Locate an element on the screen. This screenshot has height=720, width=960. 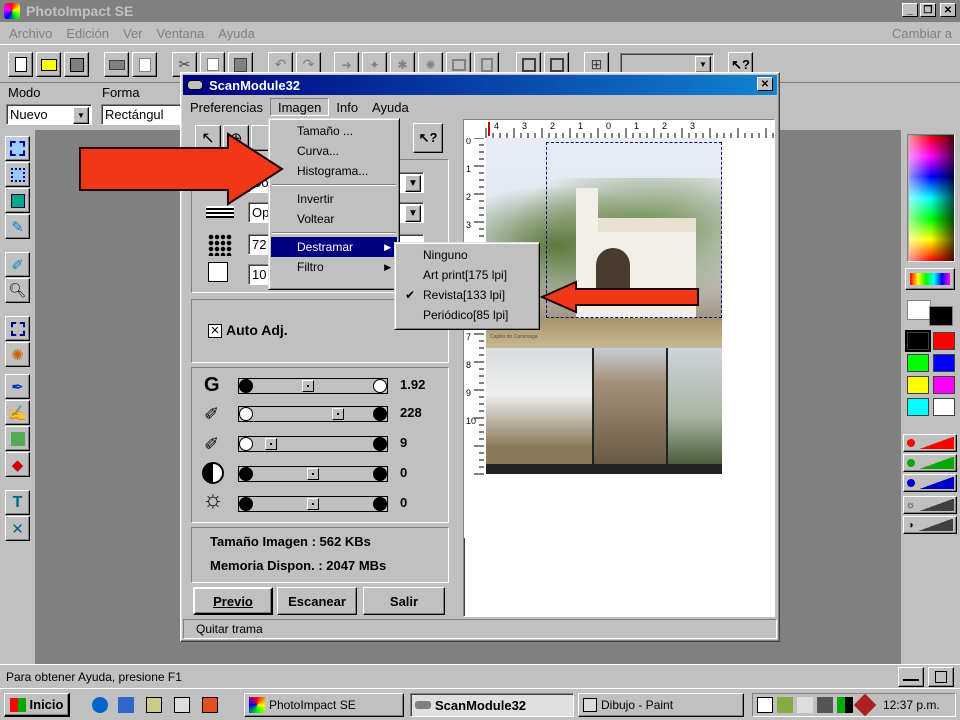
dialog-close-button: ✕ is located at coordinates (765, 84).